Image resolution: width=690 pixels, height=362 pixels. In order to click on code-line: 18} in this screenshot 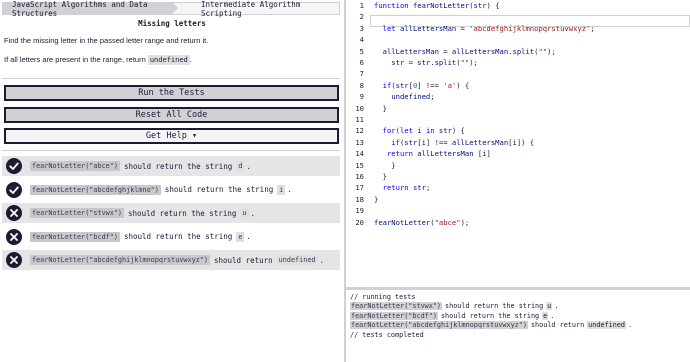, I will do `click(518, 199)`.